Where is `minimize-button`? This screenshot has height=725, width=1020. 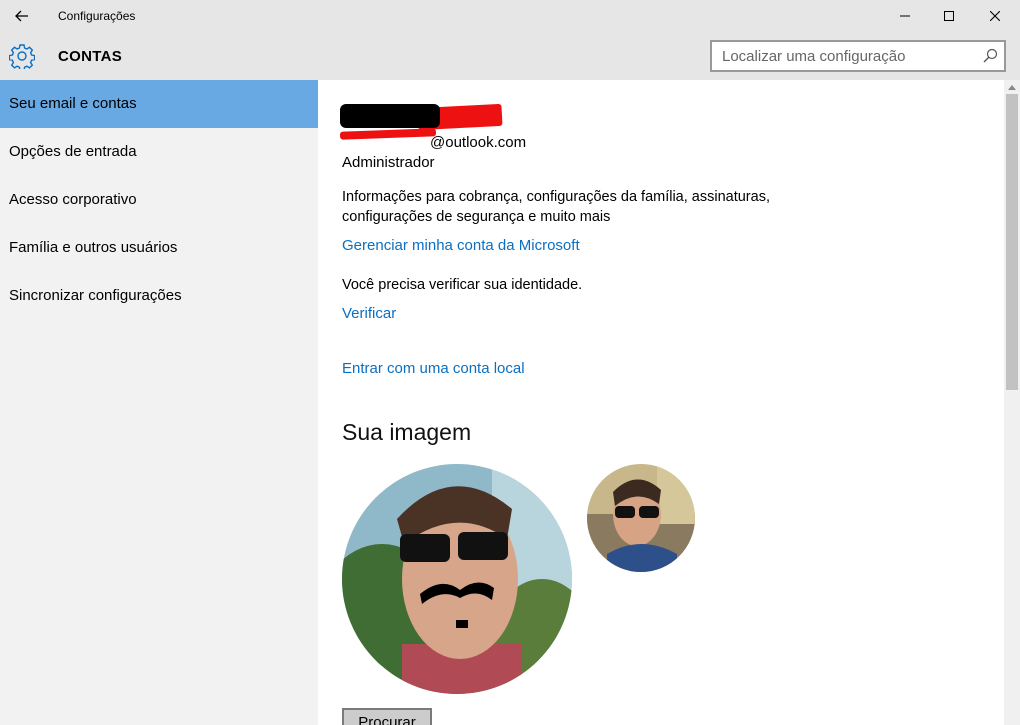
minimize-button is located at coordinates (905, 16).